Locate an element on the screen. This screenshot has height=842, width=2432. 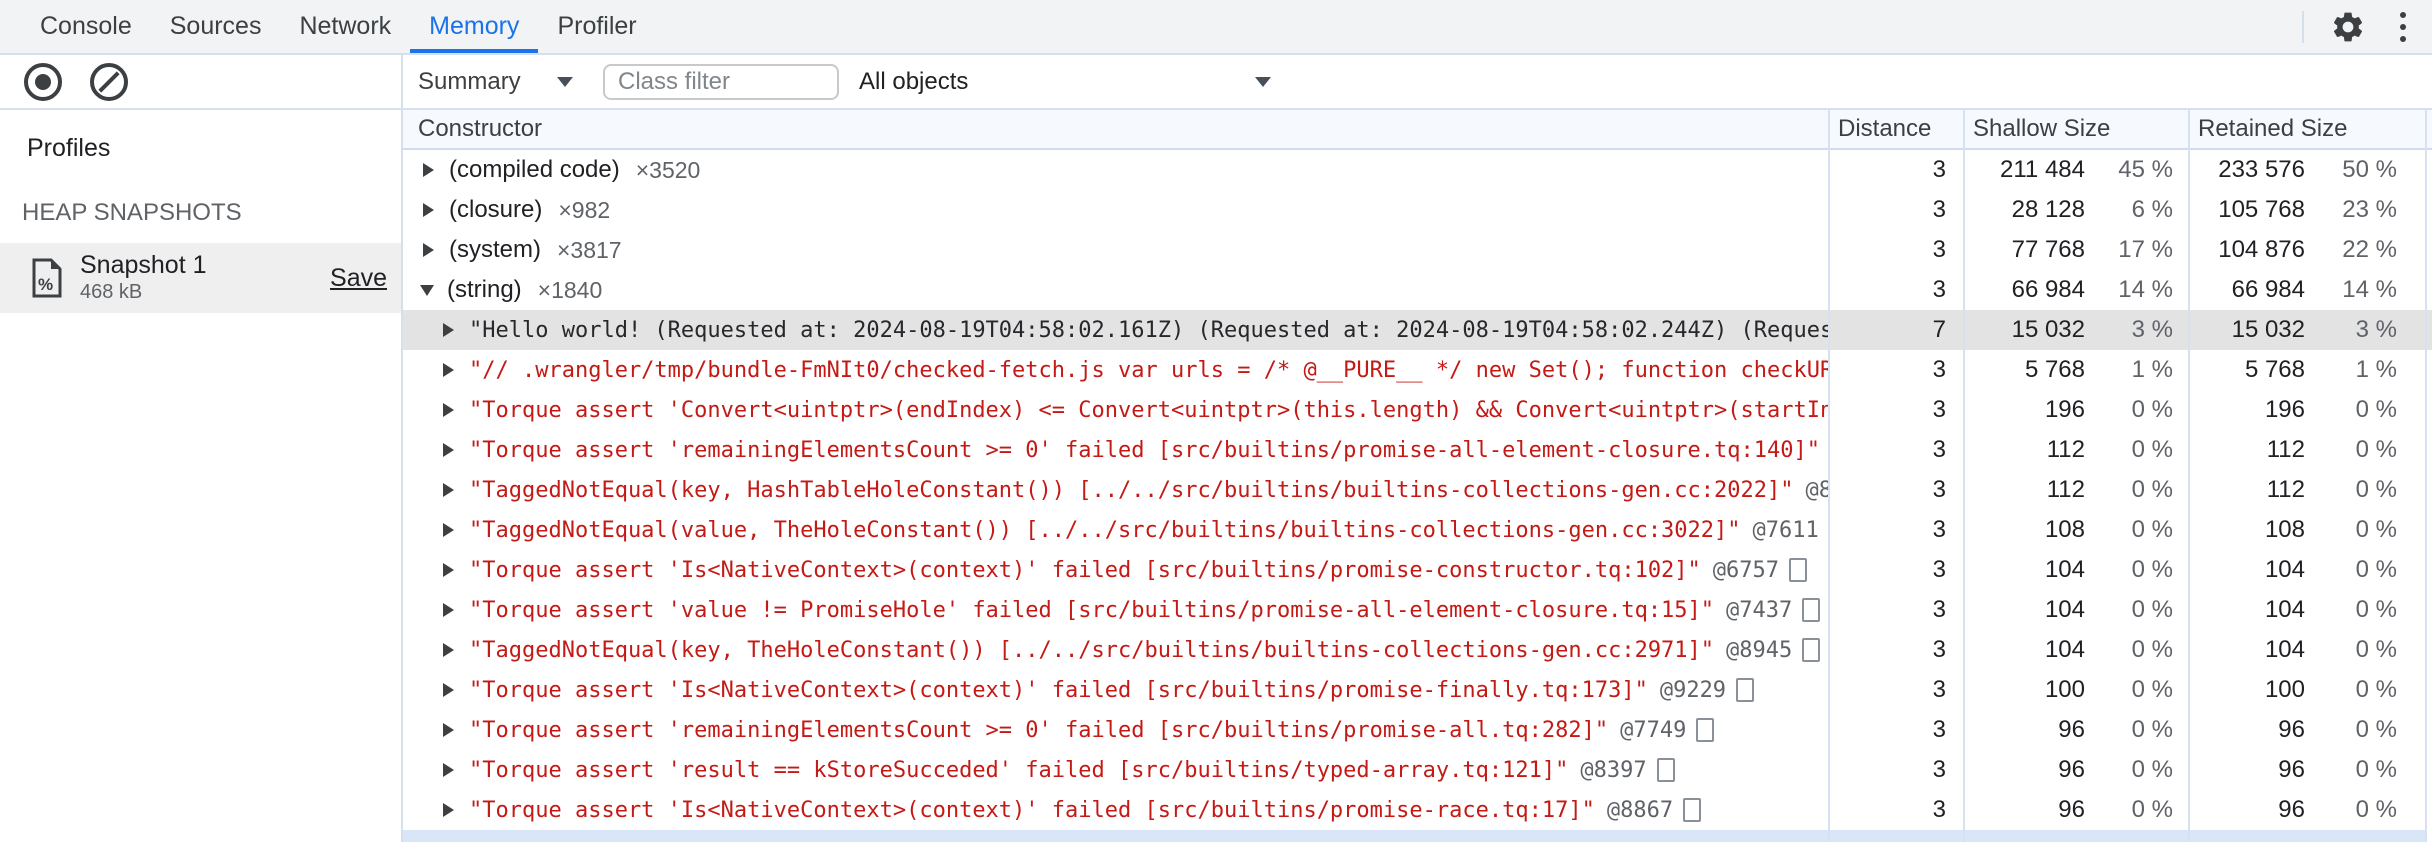
retained-size-cell: 104 0 % is located at coordinates (2306, 610).